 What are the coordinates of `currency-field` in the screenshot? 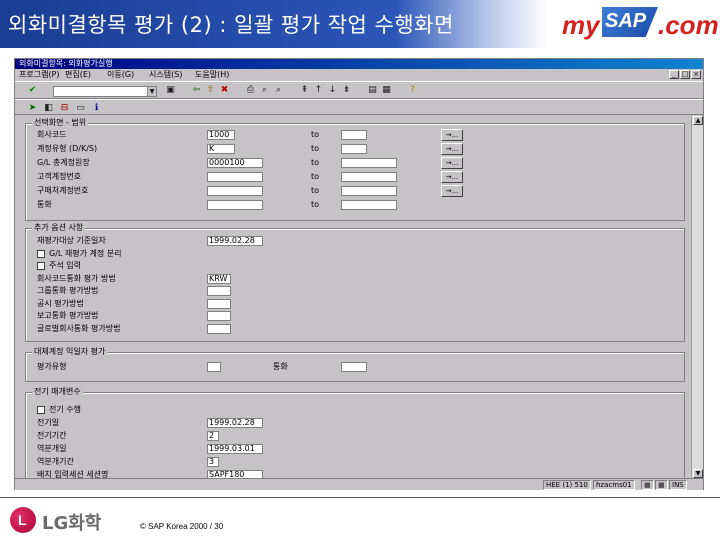 It's located at (354, 367).